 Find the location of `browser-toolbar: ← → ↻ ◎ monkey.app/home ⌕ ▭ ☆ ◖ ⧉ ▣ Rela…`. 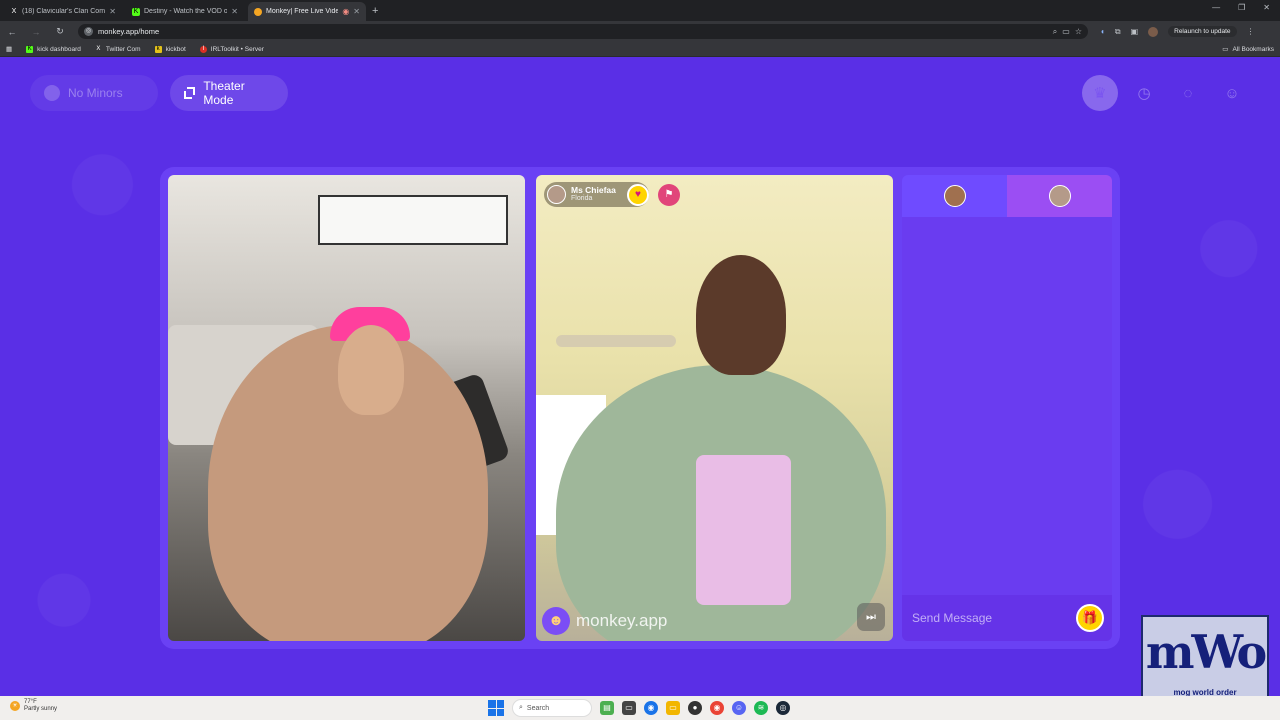

browser-toolbar: ← → ↻ ◎ monkey.app/home ⌕ ▭ ☆ ◖ ⧉ ▣ Rela… is located at coordinates (640, 31).